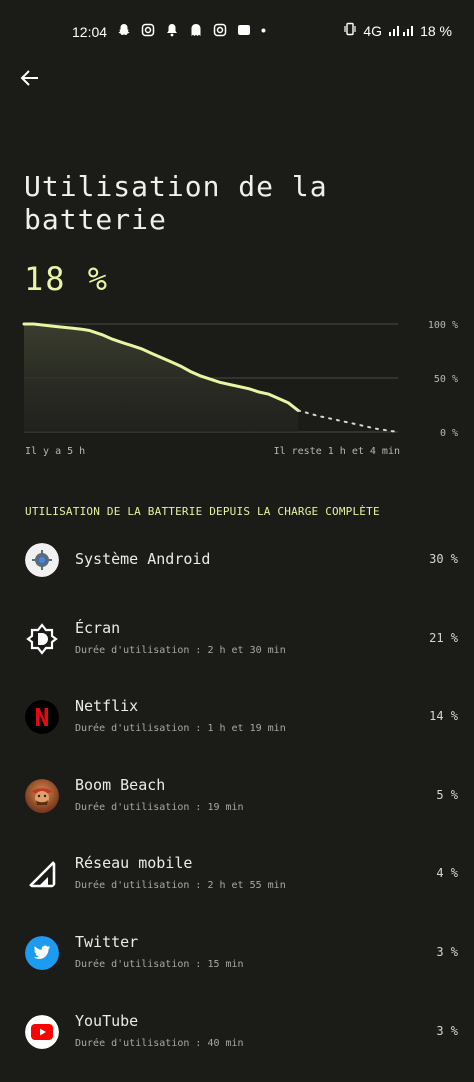  What do you see at coordinates (443, 325) in the screenshot?
I see `chart-y-tick-label: 100 %` at bounding box center [443, 325].